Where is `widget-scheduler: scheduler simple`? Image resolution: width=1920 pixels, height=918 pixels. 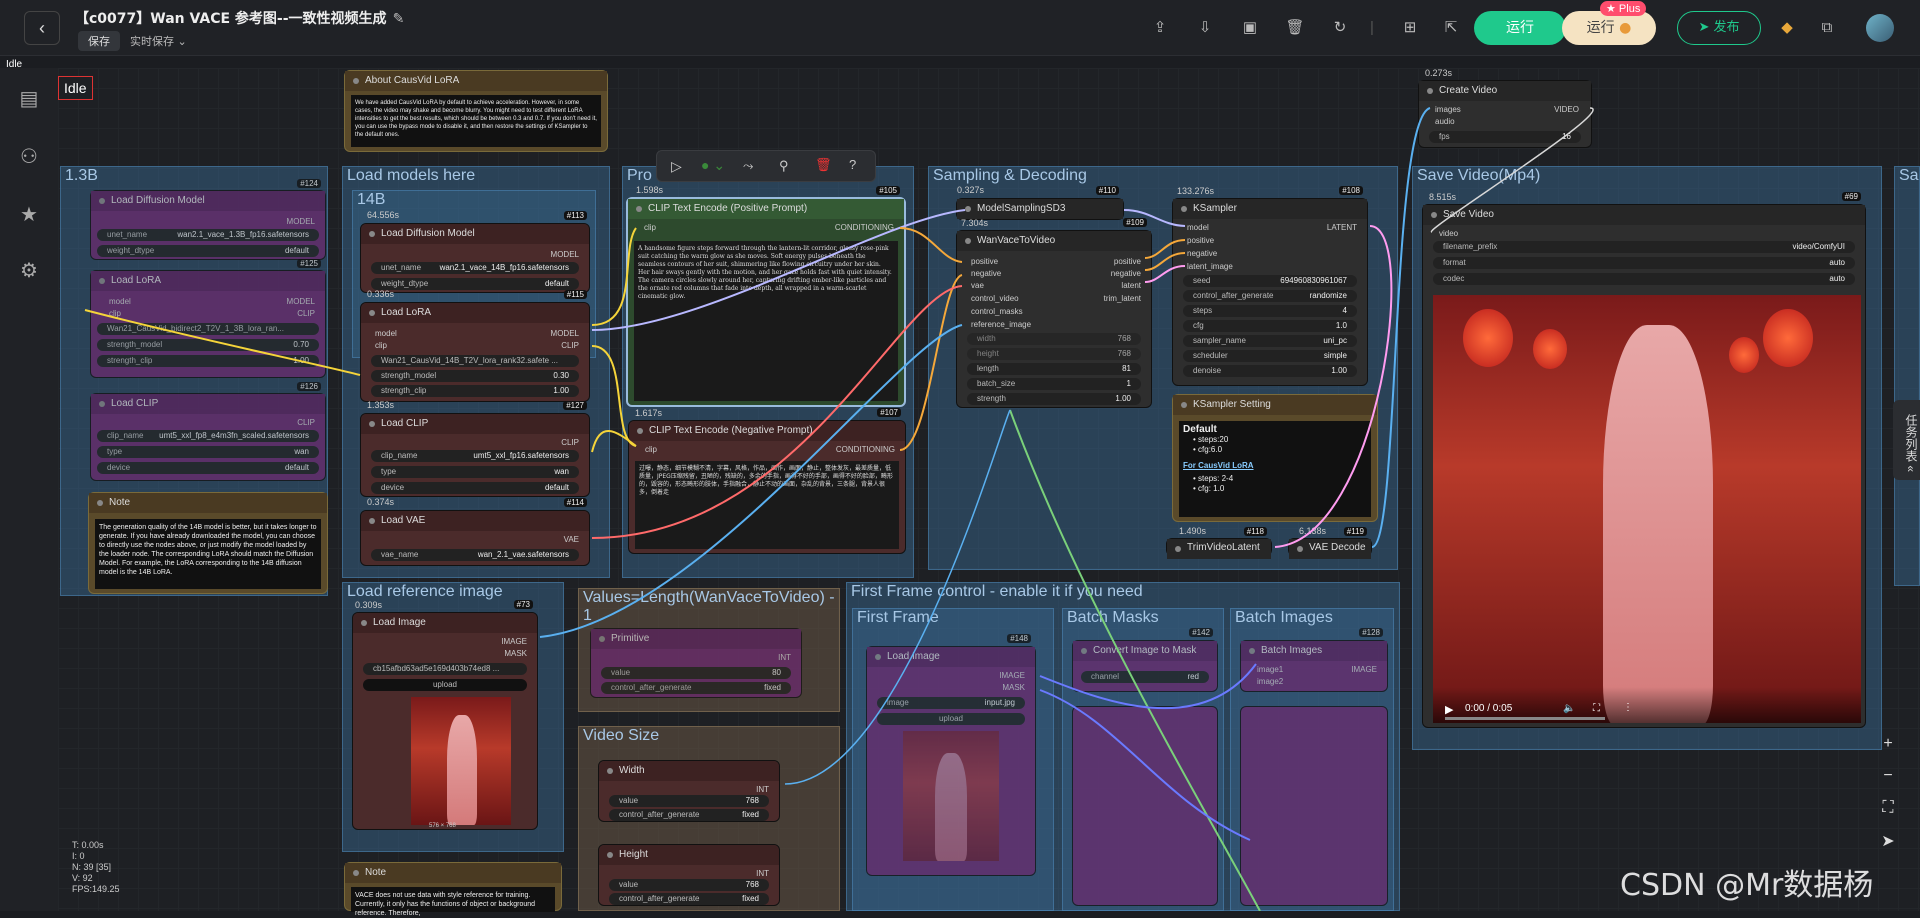
widget-scheduler: scheduler simple is located at coordinates (1270, 356).